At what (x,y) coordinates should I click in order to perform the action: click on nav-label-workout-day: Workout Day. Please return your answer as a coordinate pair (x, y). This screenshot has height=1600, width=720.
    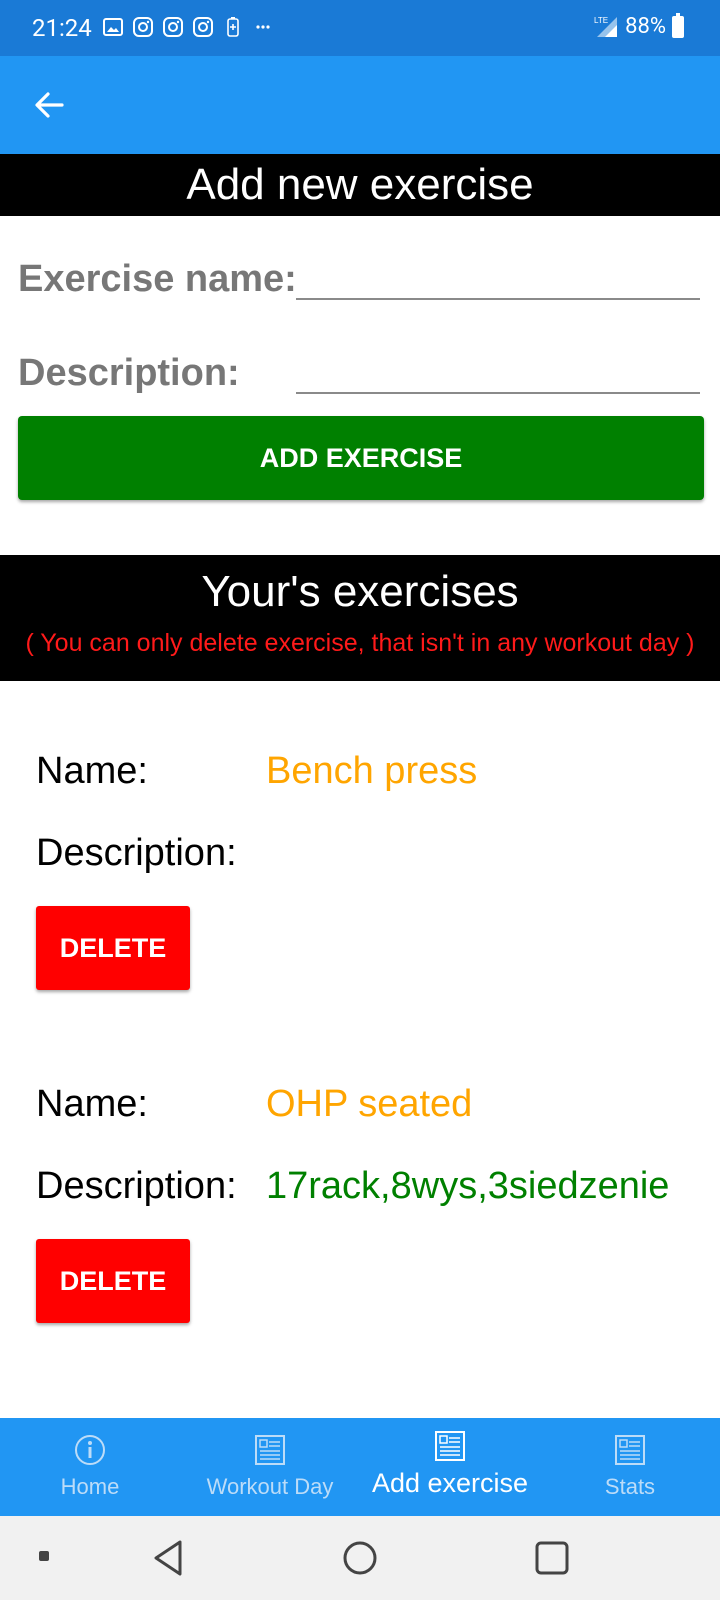
    Looking at the image, I should click on (270, 1486).